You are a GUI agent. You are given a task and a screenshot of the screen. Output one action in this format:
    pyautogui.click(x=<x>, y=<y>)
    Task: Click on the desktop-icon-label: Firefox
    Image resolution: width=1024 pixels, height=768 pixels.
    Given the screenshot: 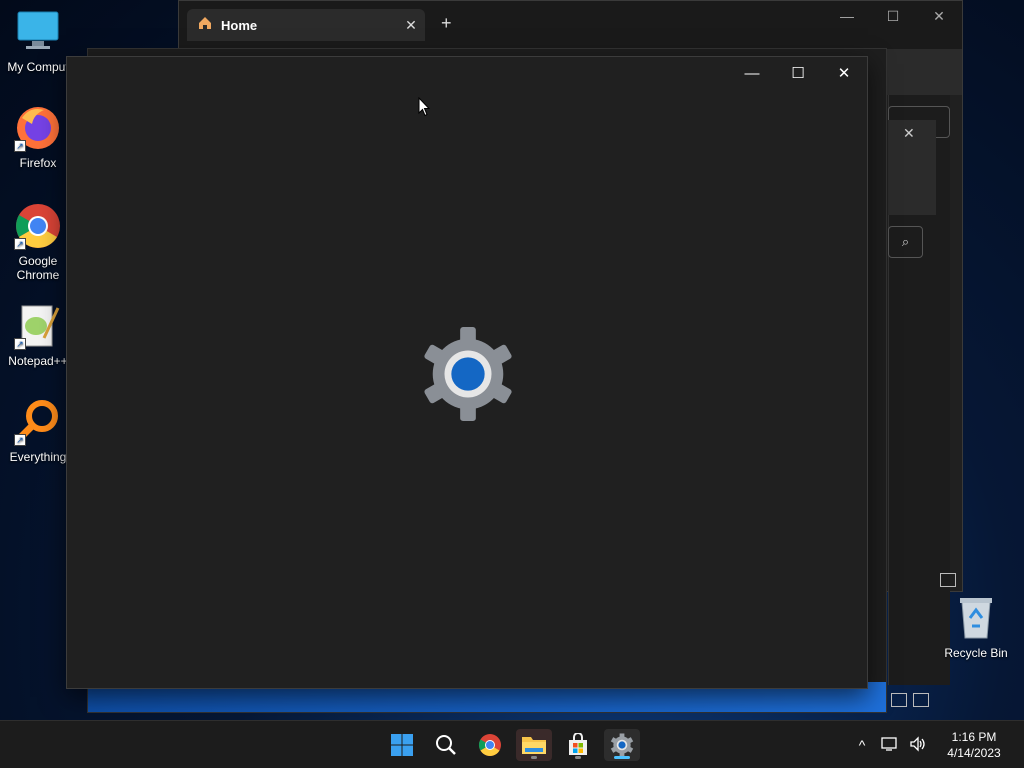 What is the action you would take?
    pyautogui.click(x=38, y=163)
    